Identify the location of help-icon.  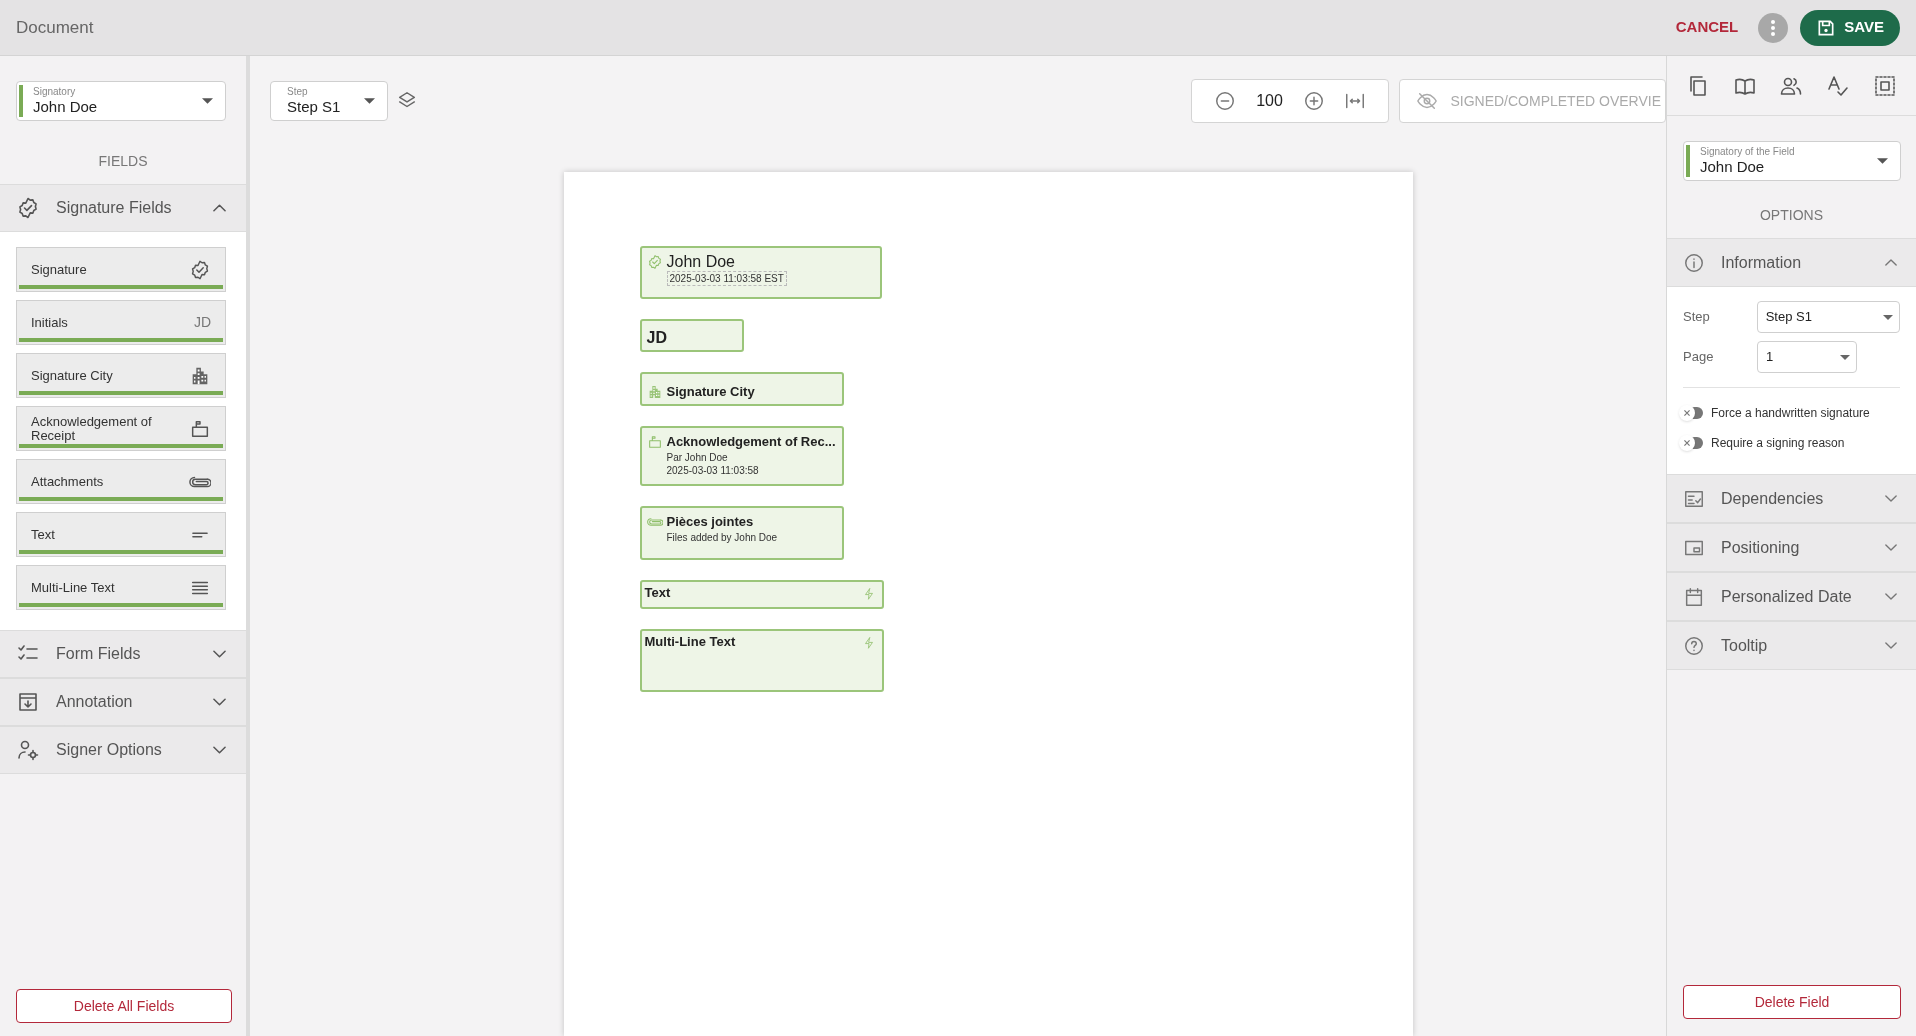
(1694, 645).